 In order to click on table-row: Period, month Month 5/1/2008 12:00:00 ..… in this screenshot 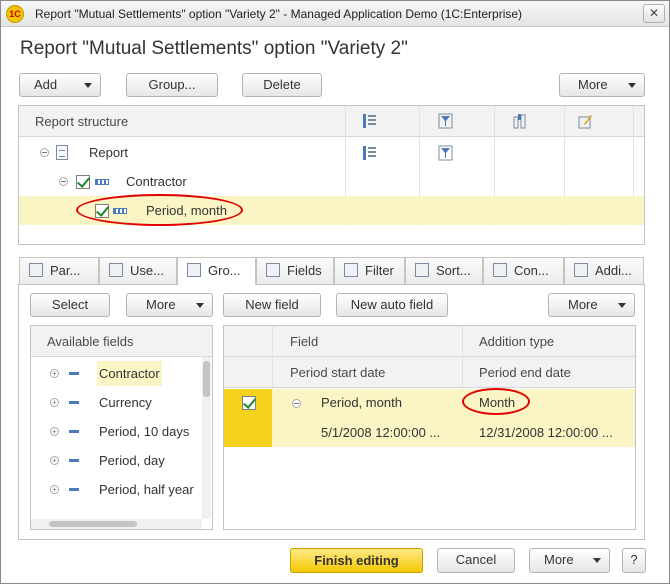, I will do `click(429, 418)`.